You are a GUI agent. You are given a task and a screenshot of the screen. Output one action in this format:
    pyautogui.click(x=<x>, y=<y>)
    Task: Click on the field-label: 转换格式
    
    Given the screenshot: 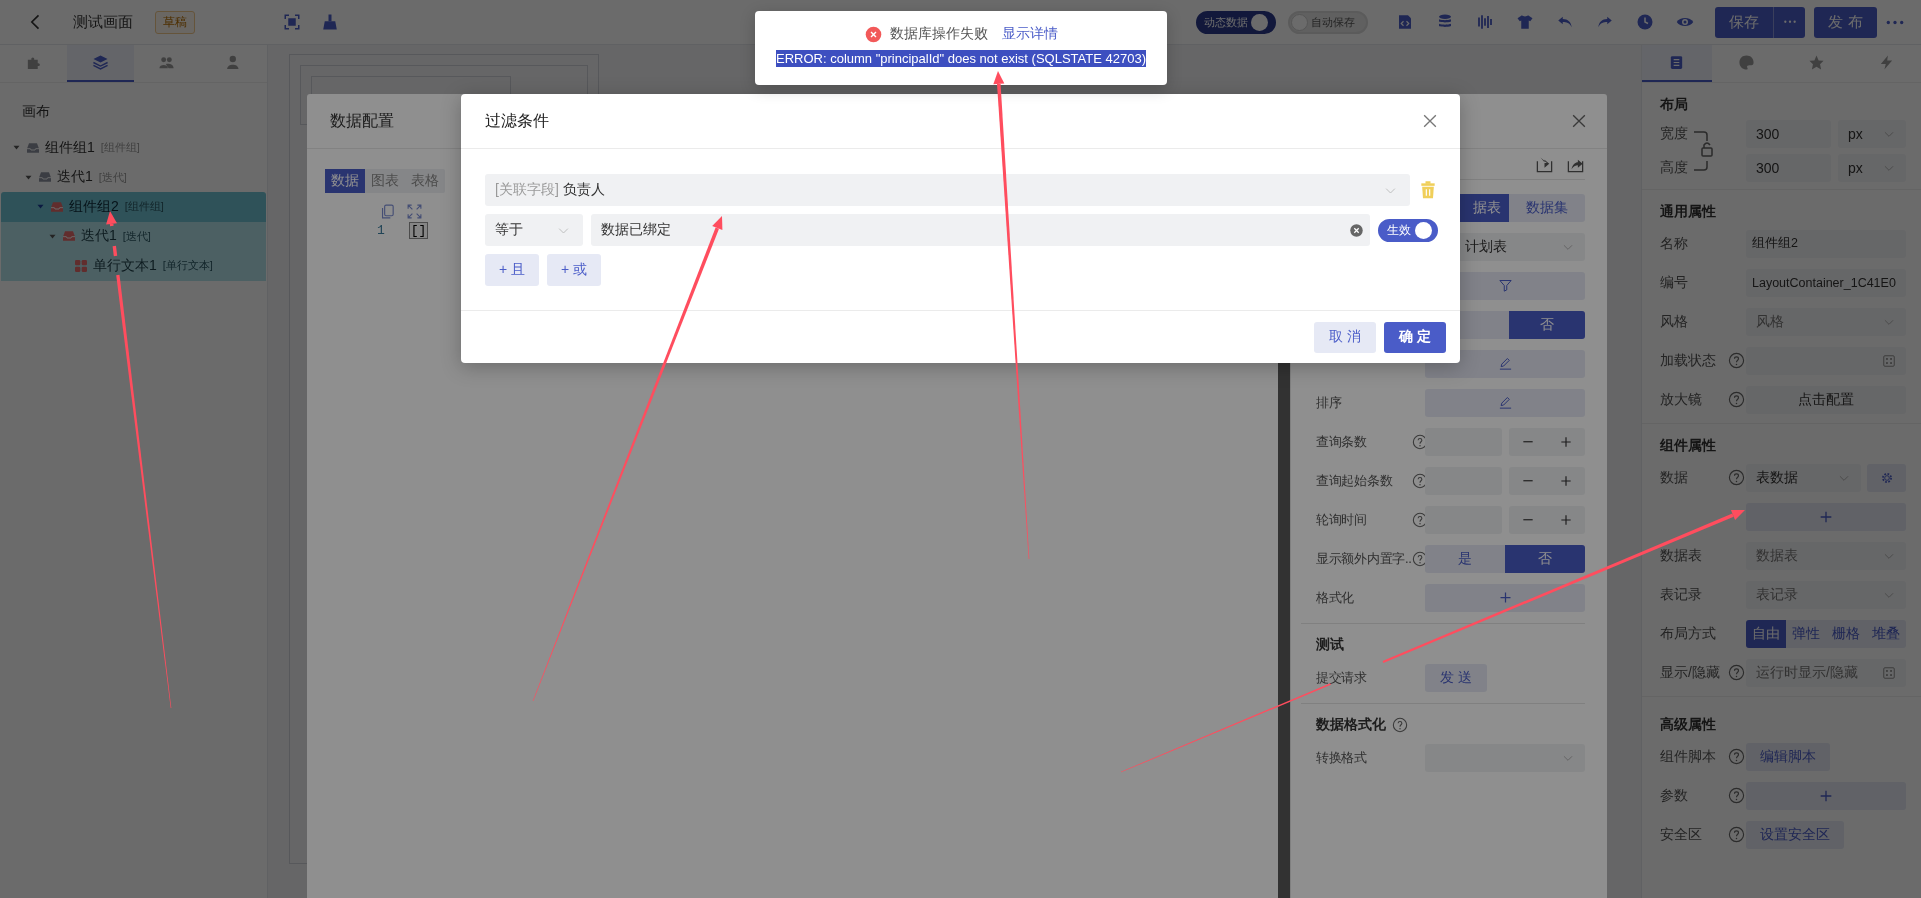 What is the action you would take?
    pyautogui.click(x=1342, y=757)
    